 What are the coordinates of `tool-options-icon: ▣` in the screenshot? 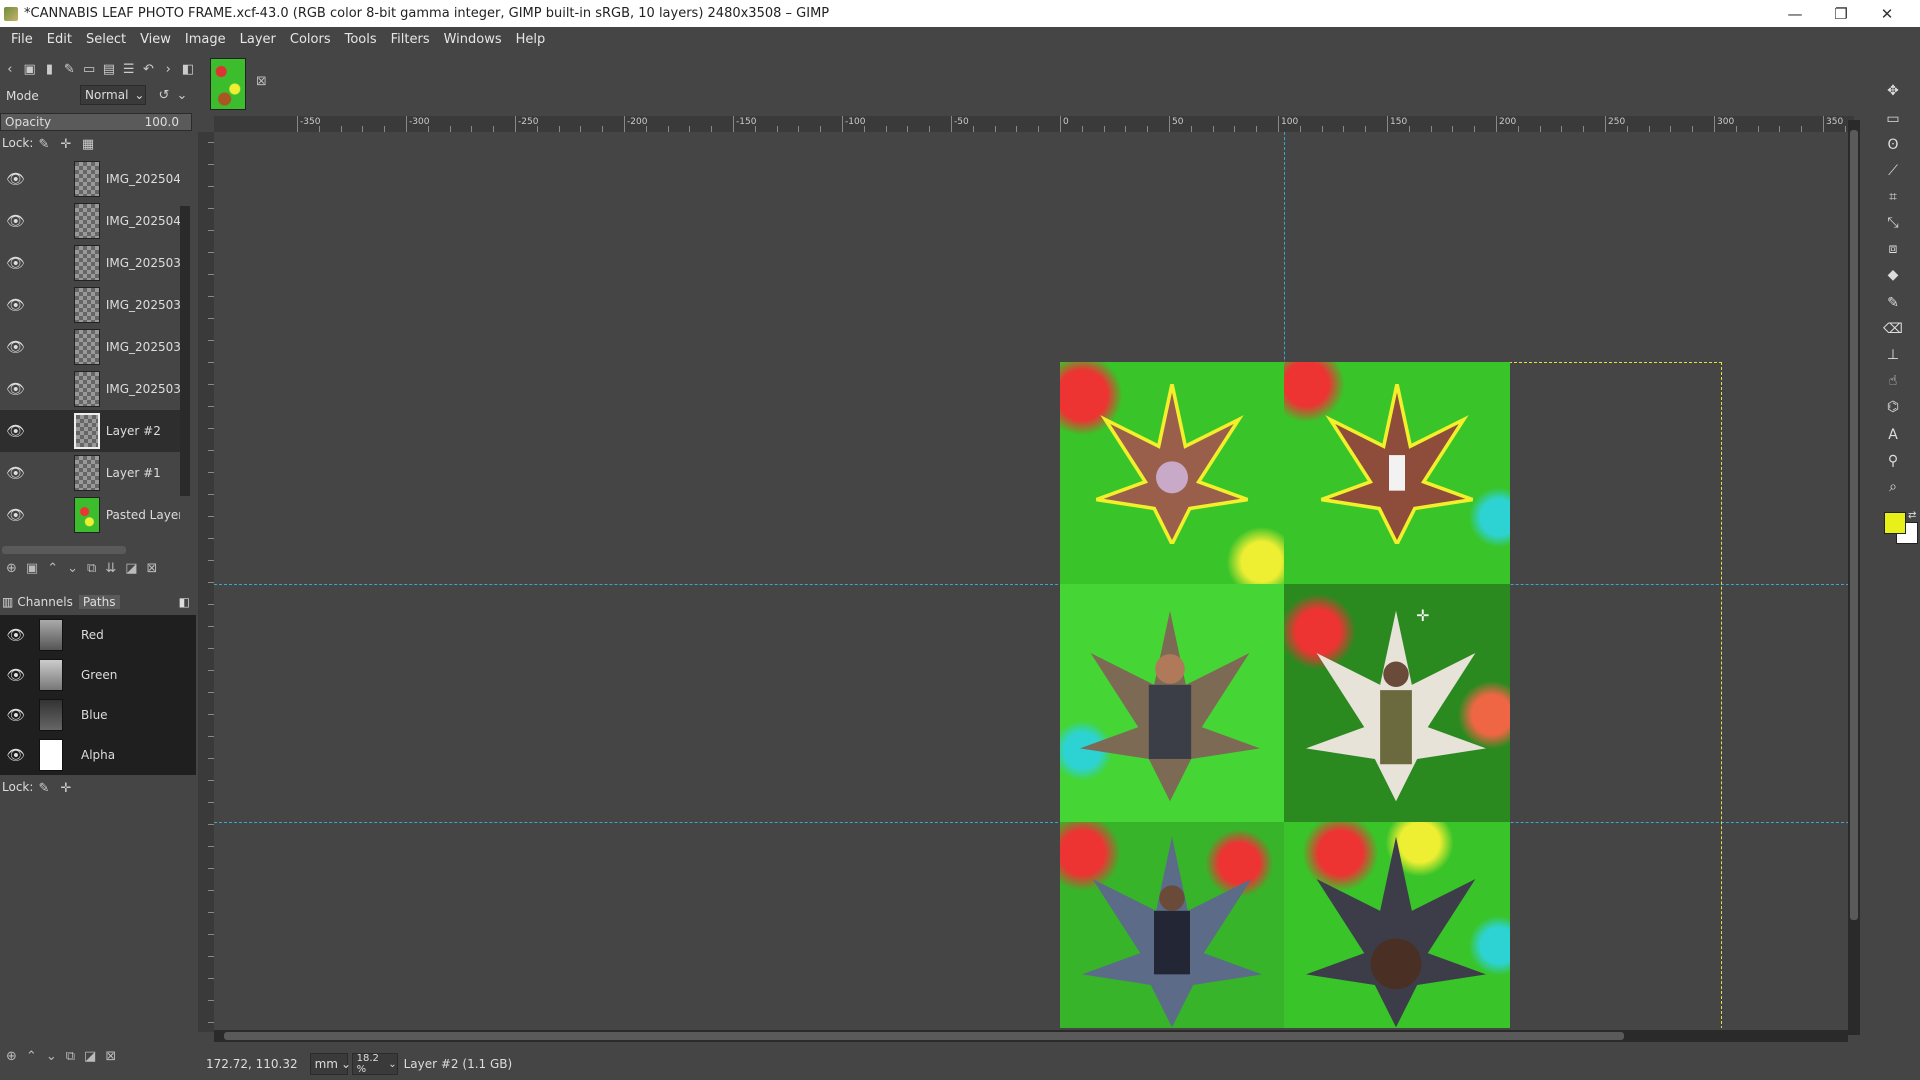 It's located at (30, 69).